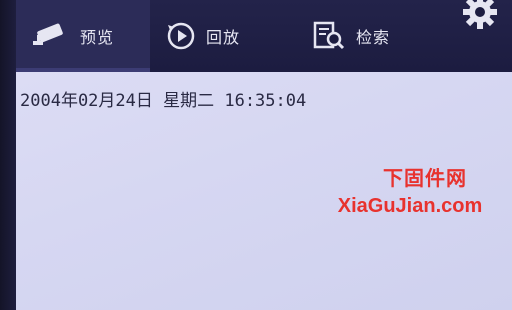 The image size is (512, 310). I want to click on camera-icon, so click(50, 36).